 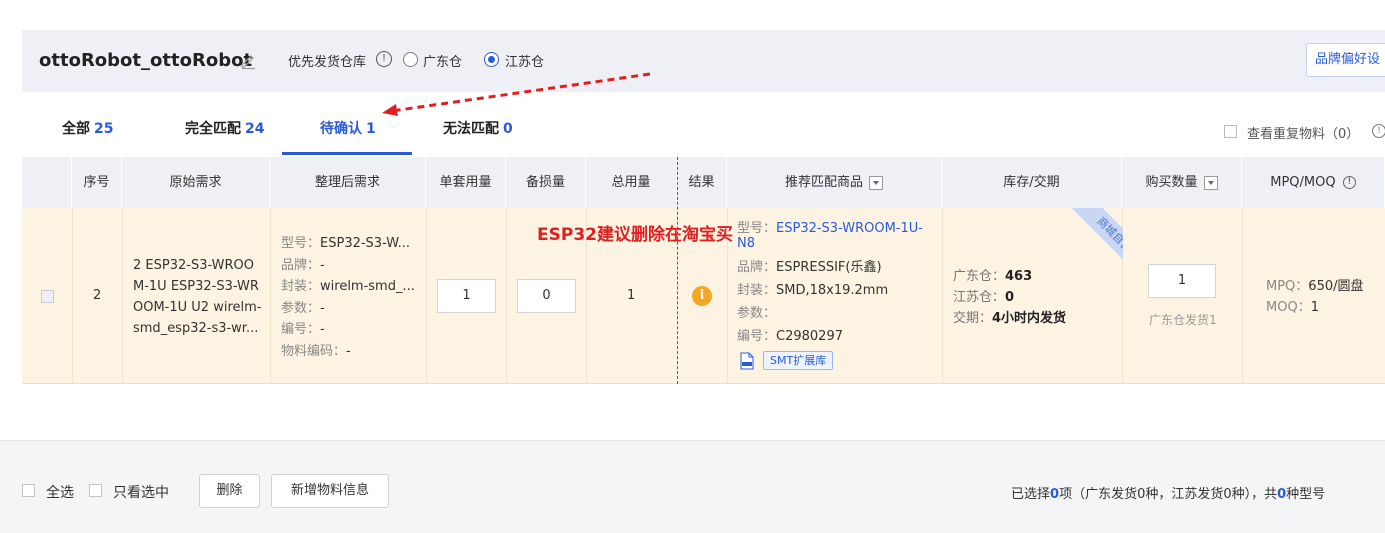 I want to click on header-result: 结果, so click(x=702, y=182).